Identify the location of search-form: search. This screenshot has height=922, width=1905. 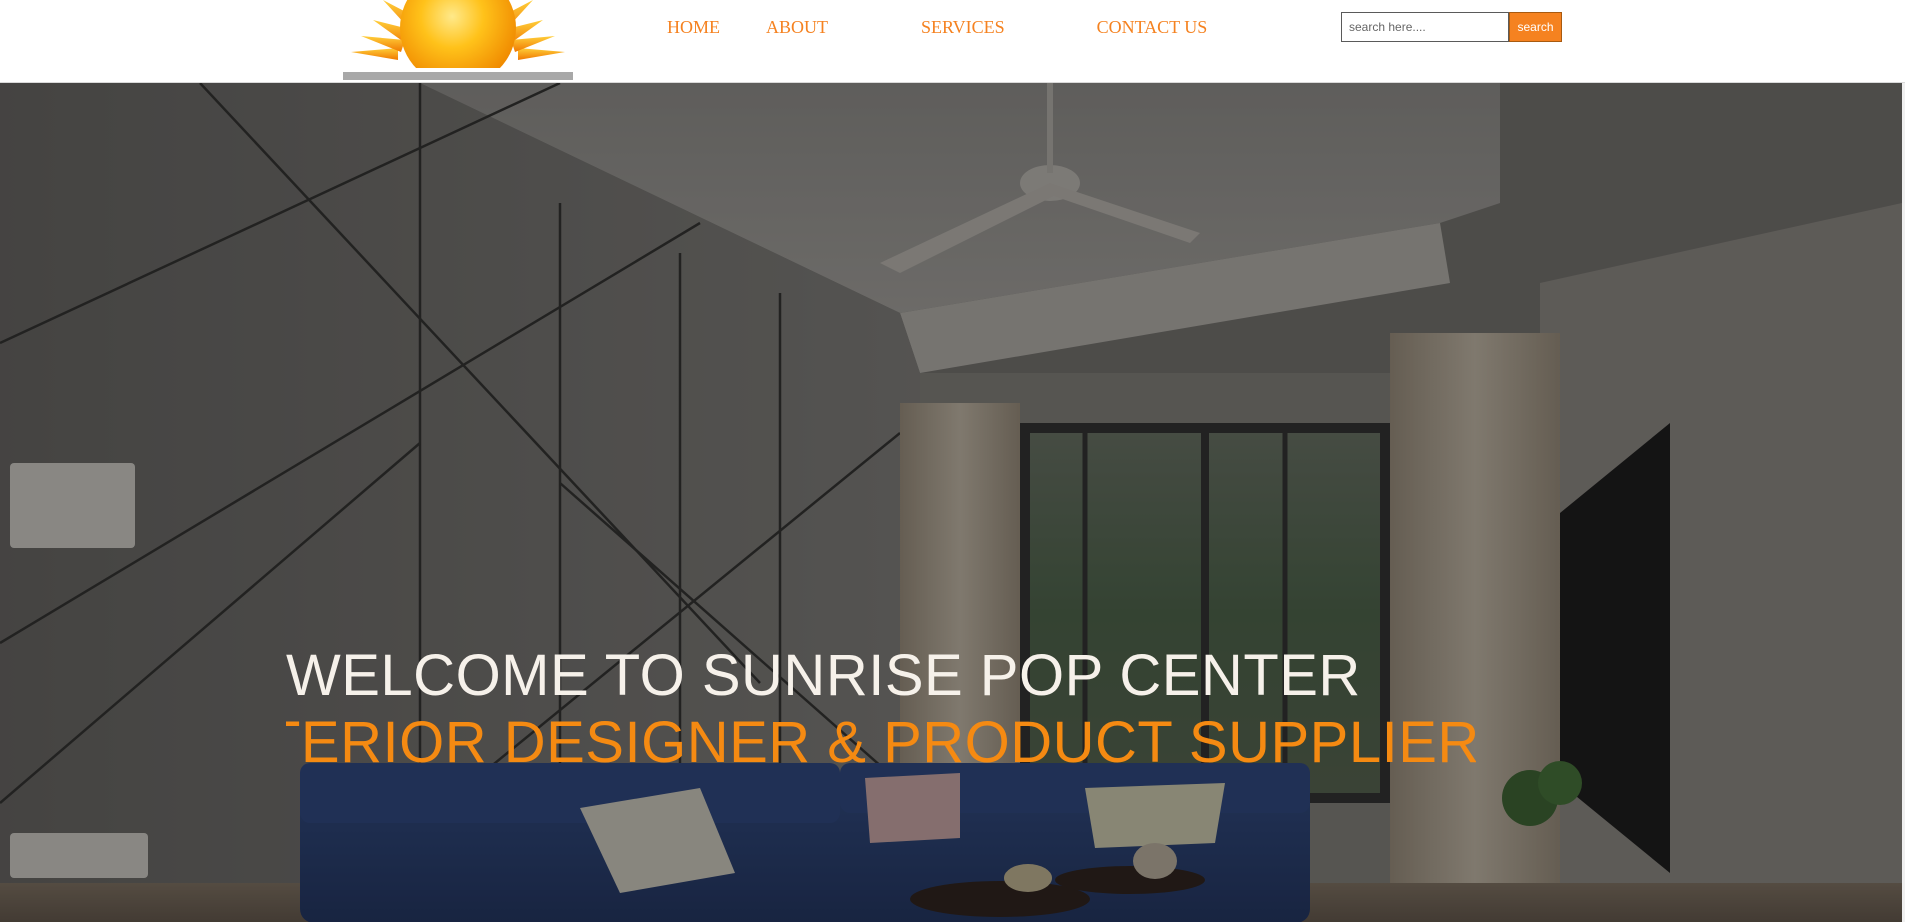
(1451, 27).